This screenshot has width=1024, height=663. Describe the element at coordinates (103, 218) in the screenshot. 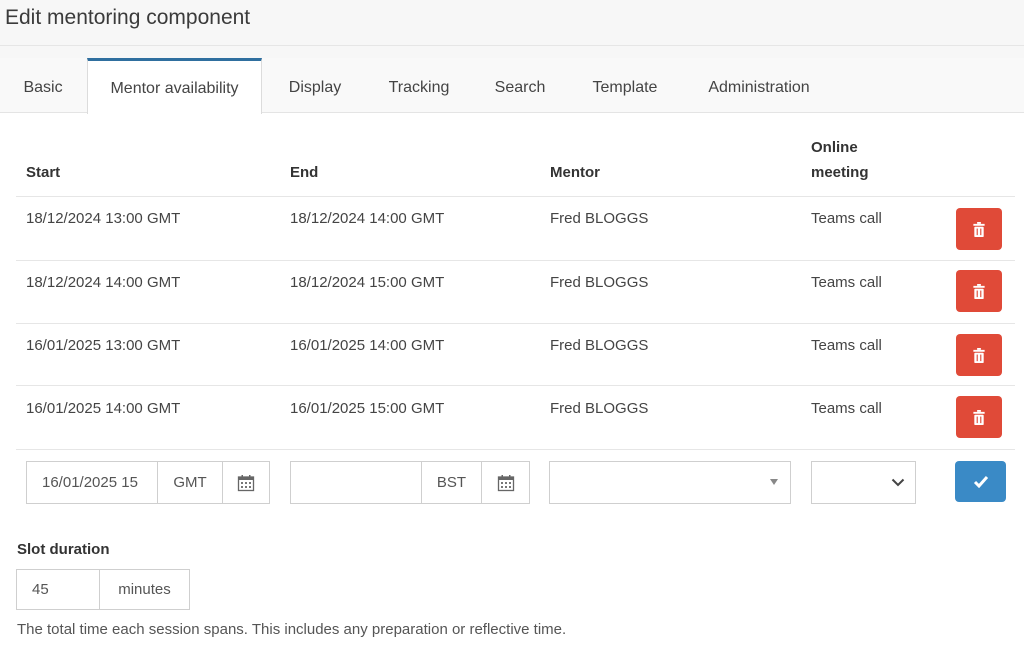

I see `row-1-start: 18/12/2024 13:00 GMT` at that location.